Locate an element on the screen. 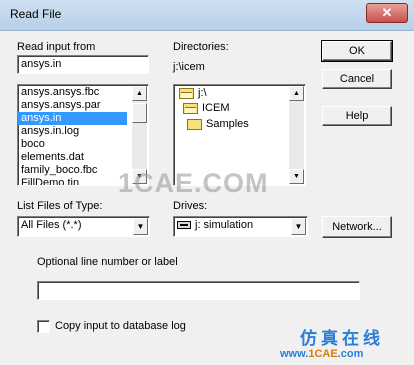 The image size is (414, 365). file-list-item: boco is located at coordinates (83, 144).